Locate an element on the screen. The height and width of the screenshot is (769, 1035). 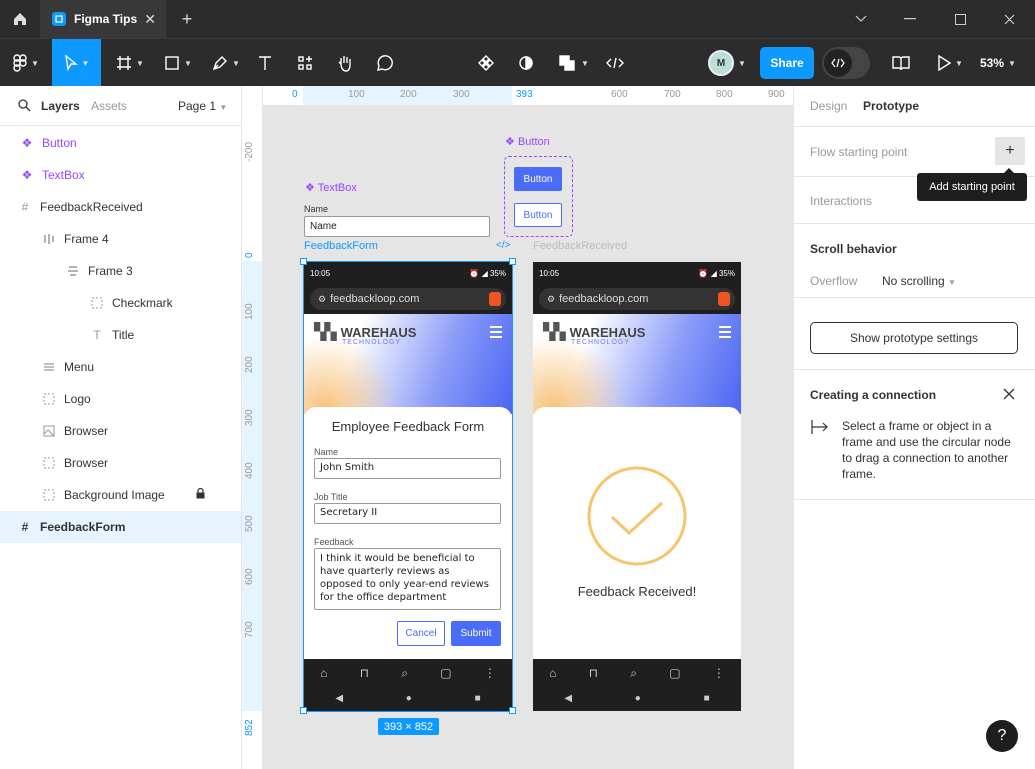
job-title-input: Secretary II is located at coordinates (407, 513).